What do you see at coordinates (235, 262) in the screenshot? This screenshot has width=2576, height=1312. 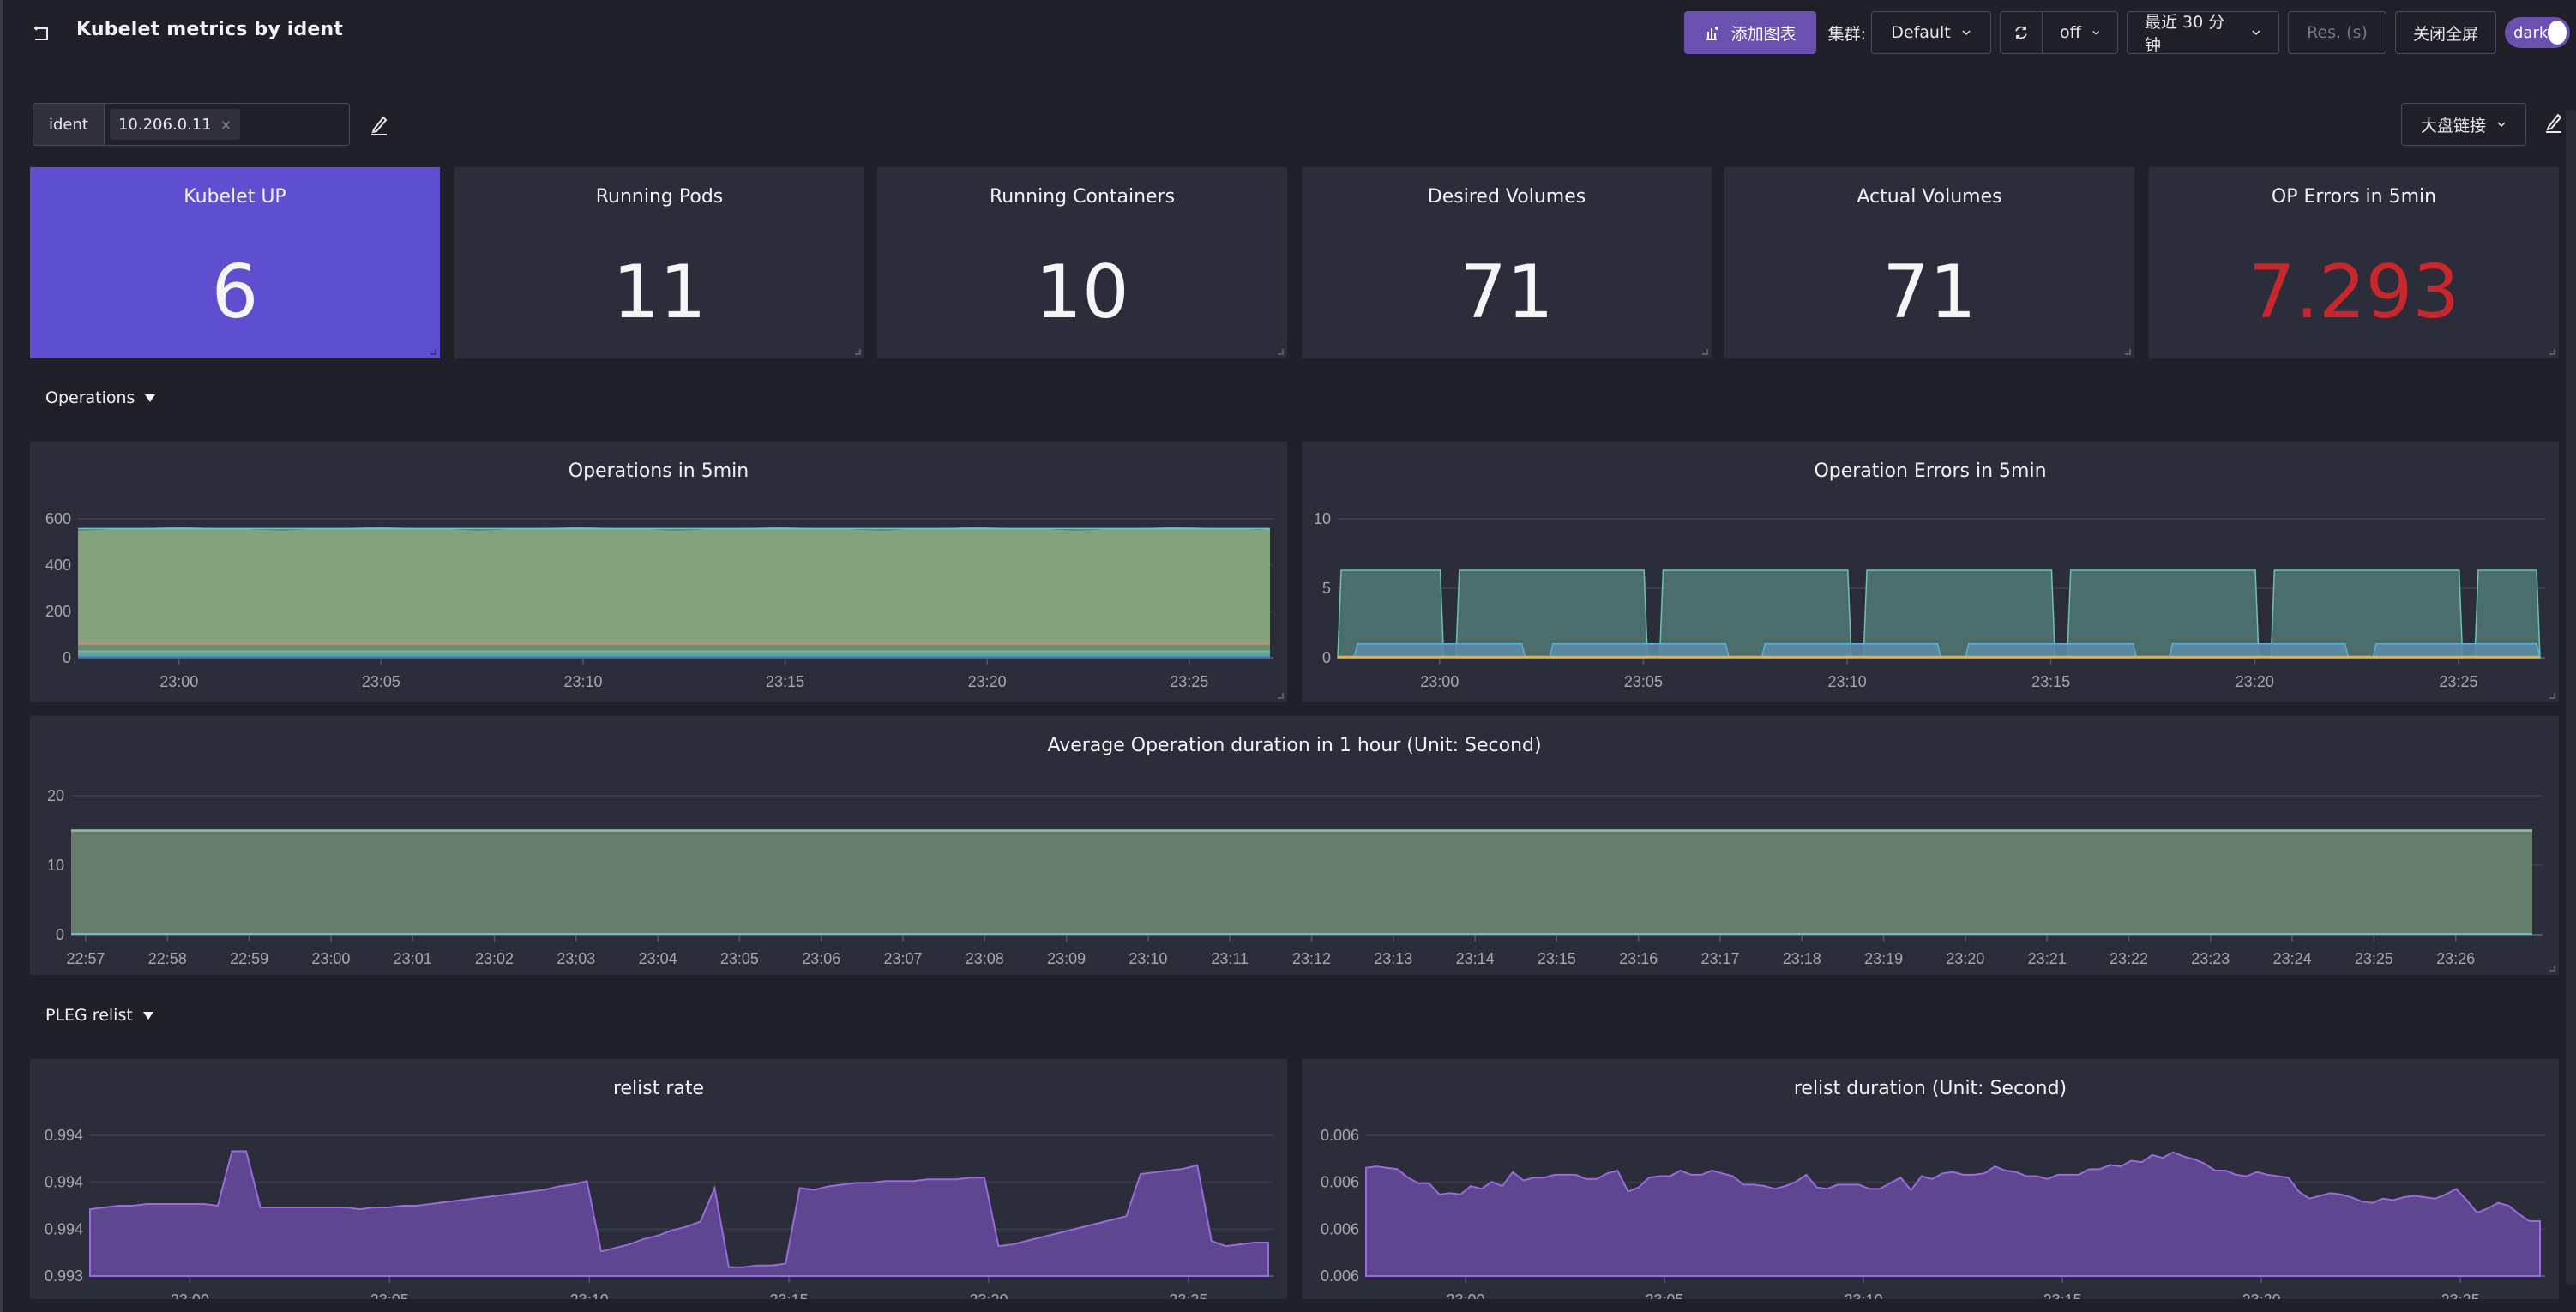 I see `stat-kubelet-up: Kubelet UP 6` at bounding box center [235, 262].